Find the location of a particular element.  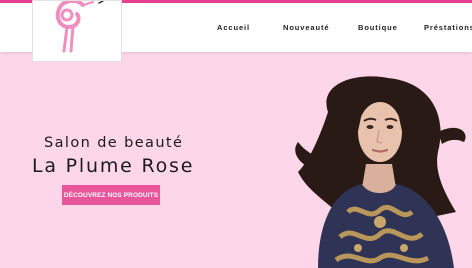

nav-item-prestations: Préstations is located at coordinates (448, 27).